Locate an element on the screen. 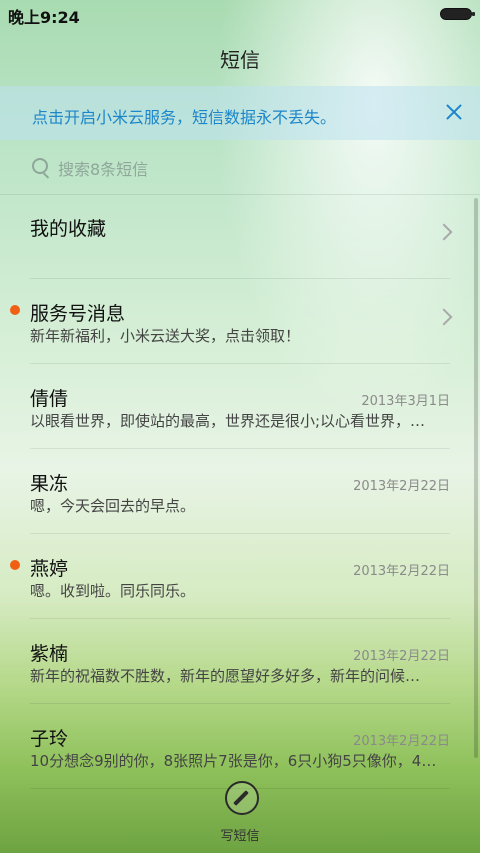  compose-icon is located at coordinates (242, 798).